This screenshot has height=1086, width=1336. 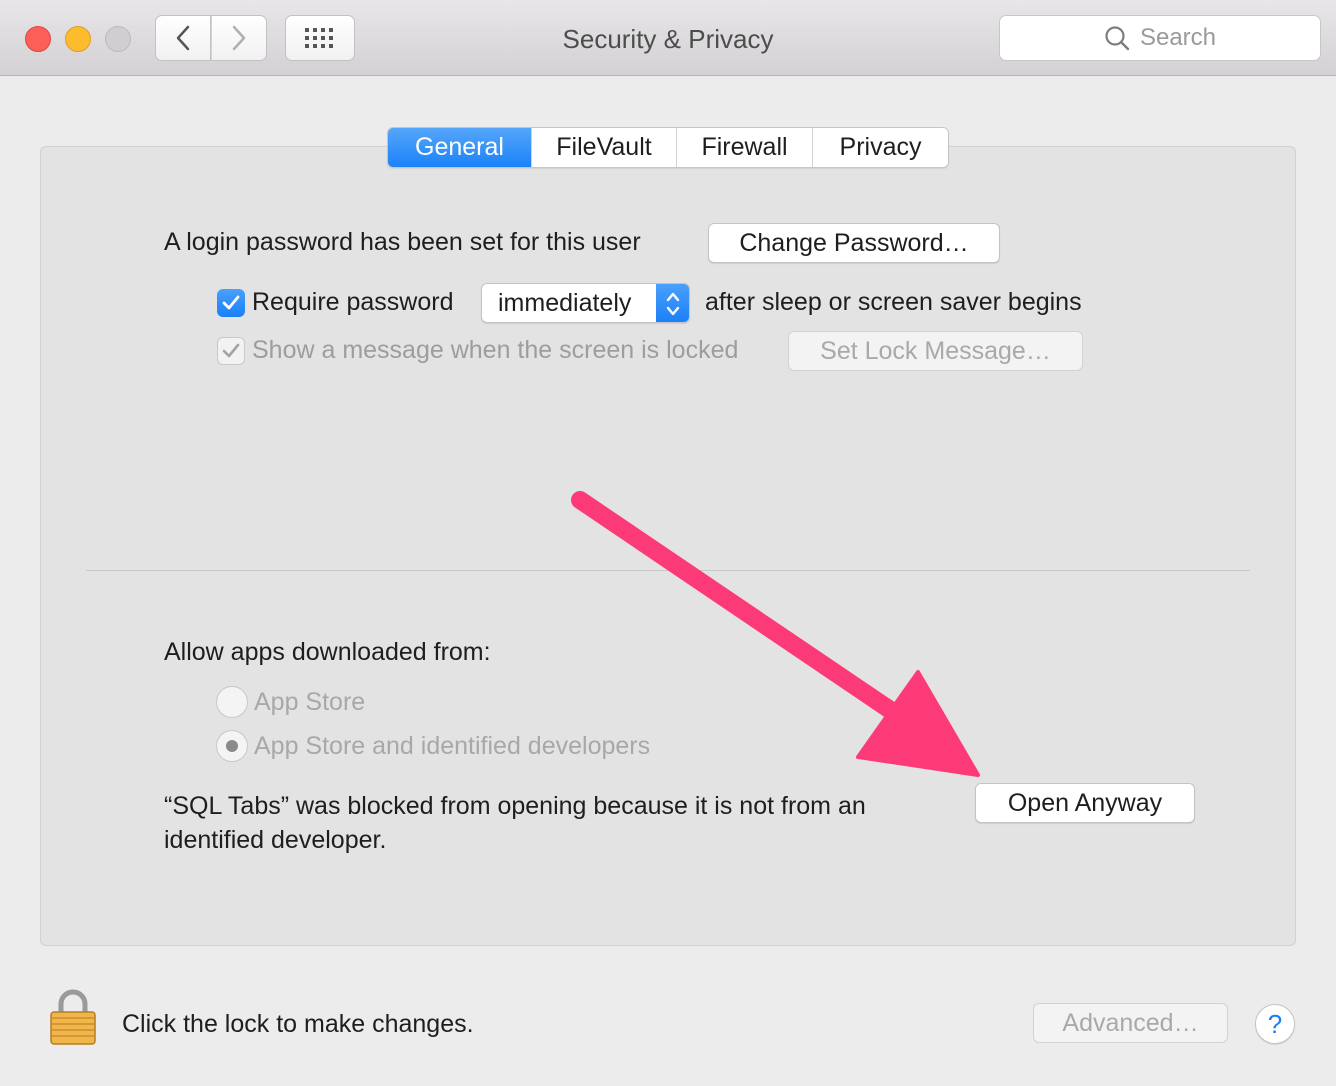 I want to click on chevron-up-down-icon, so click(x=672, y=304).